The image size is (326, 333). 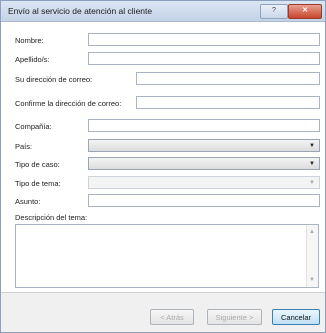 I want to click on close-button: ✕, so click(x=305, y=11).